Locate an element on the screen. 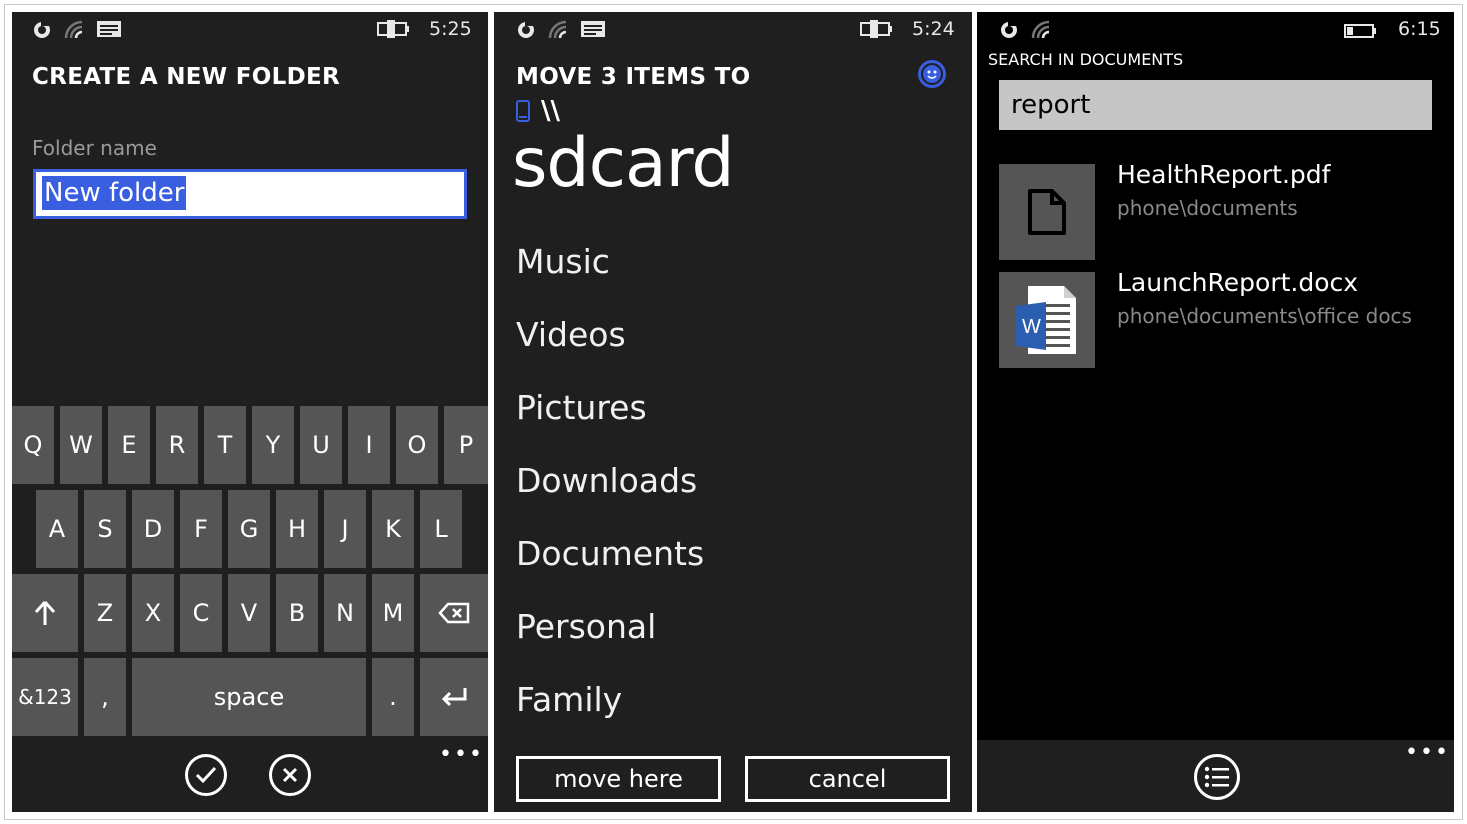 Image resolution: width=1467 pixels, height=824 pixels. key-a: A is located at coordinates (57, 529).